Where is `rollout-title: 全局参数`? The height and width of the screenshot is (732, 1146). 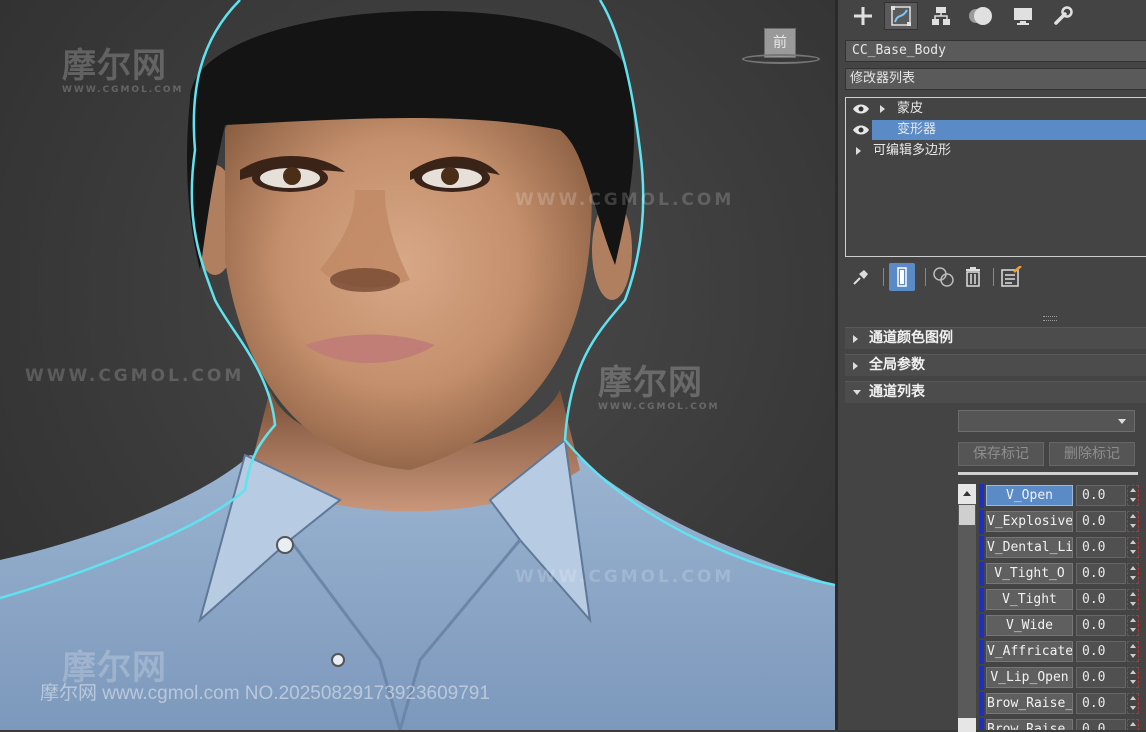 rollout-title: 全局参数 is located at coordinates (897, 365).